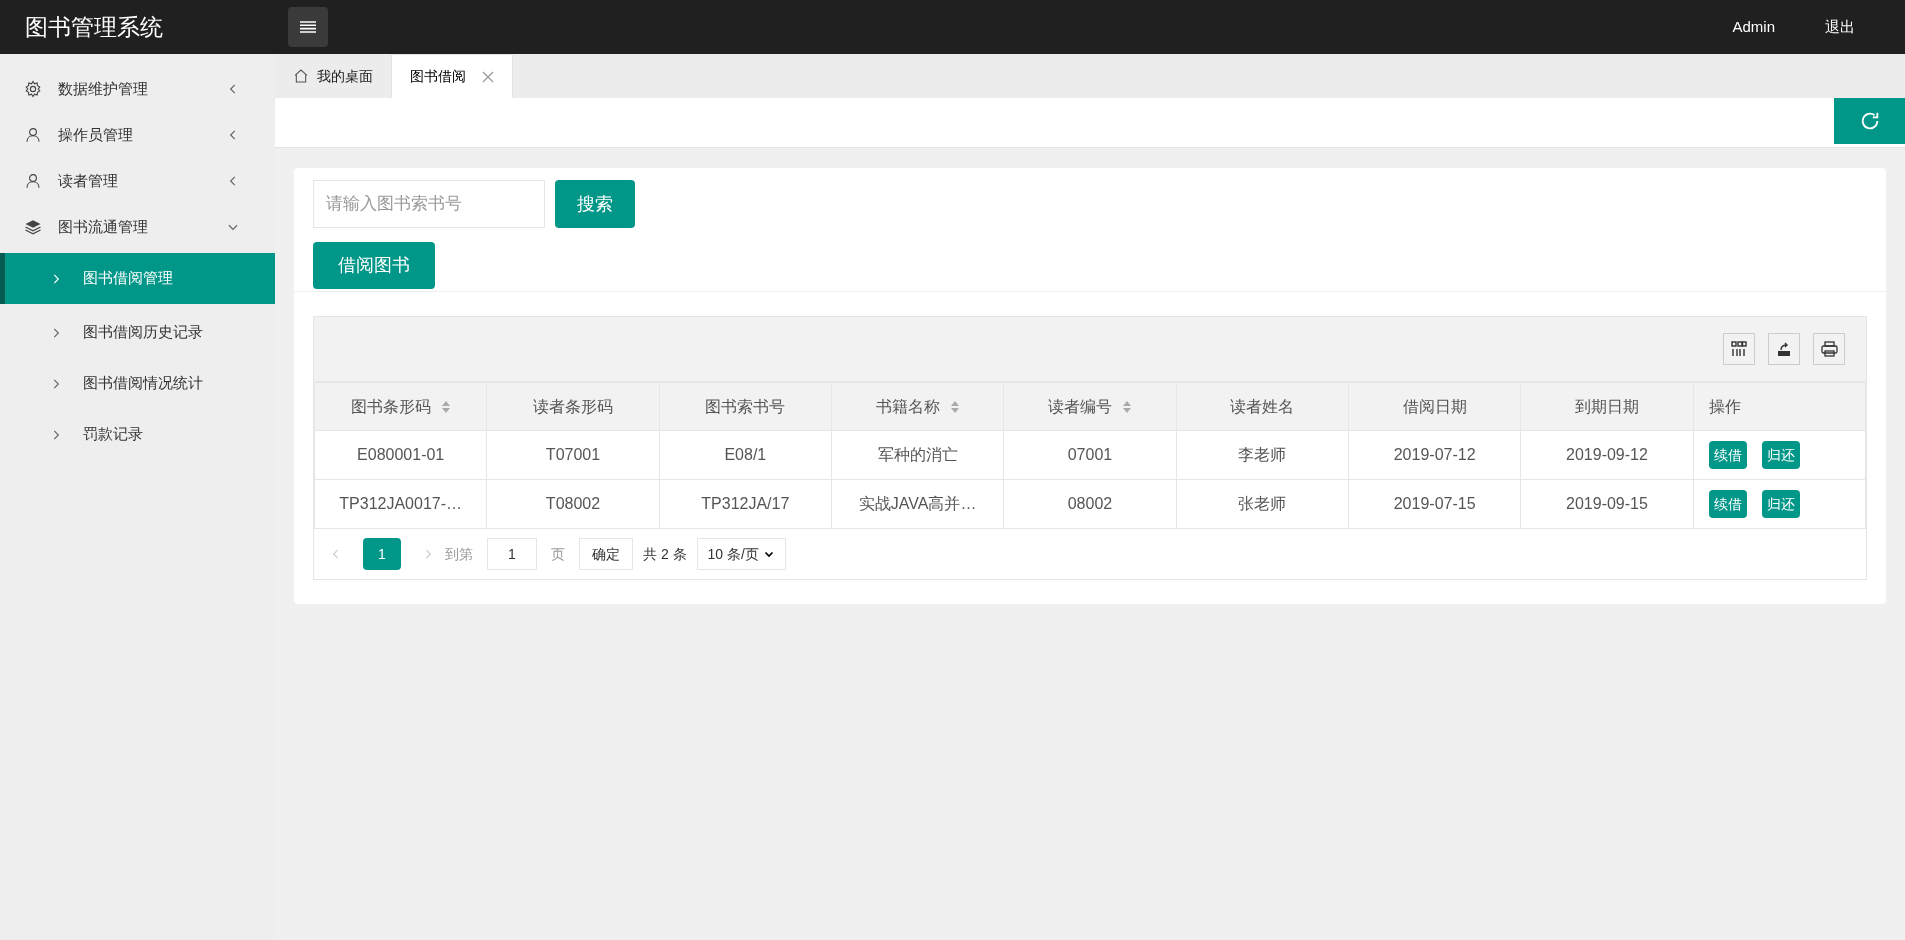 Image resolution: width=1905 pixels, height=940 pixels. Describe the element at coordinates (94, 27) in the screenshot. I see `app-title: 图书管理系统` at that location.